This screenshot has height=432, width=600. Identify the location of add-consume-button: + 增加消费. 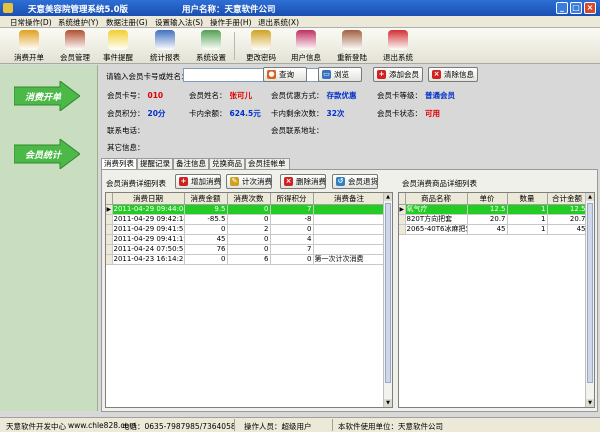
(198, 181).